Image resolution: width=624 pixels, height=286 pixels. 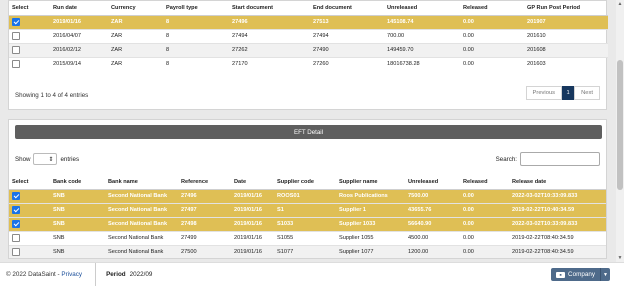 What do you see at coordinates (620, 125) in the screenshot?
I see `scrollbar-thumb` at bounding box center [620, 125].